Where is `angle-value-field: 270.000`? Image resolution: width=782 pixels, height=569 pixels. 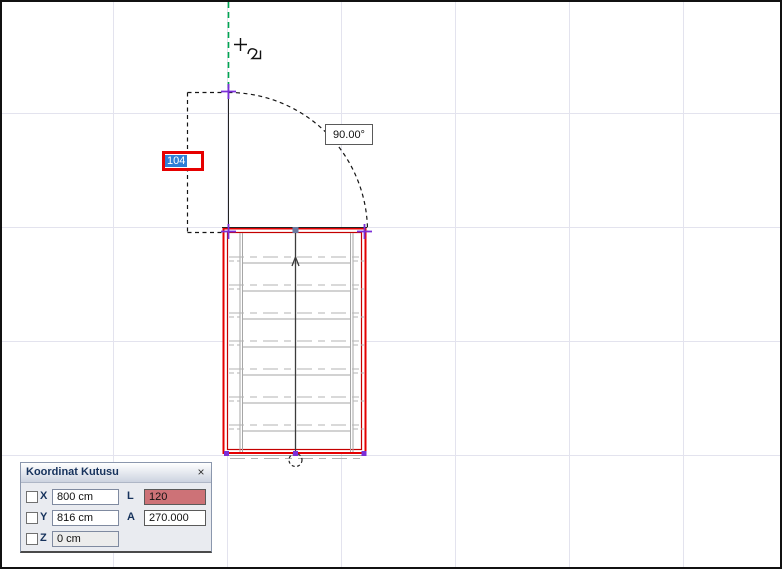 angle-value-field: 270.000 is located at coordinates (175, 518).